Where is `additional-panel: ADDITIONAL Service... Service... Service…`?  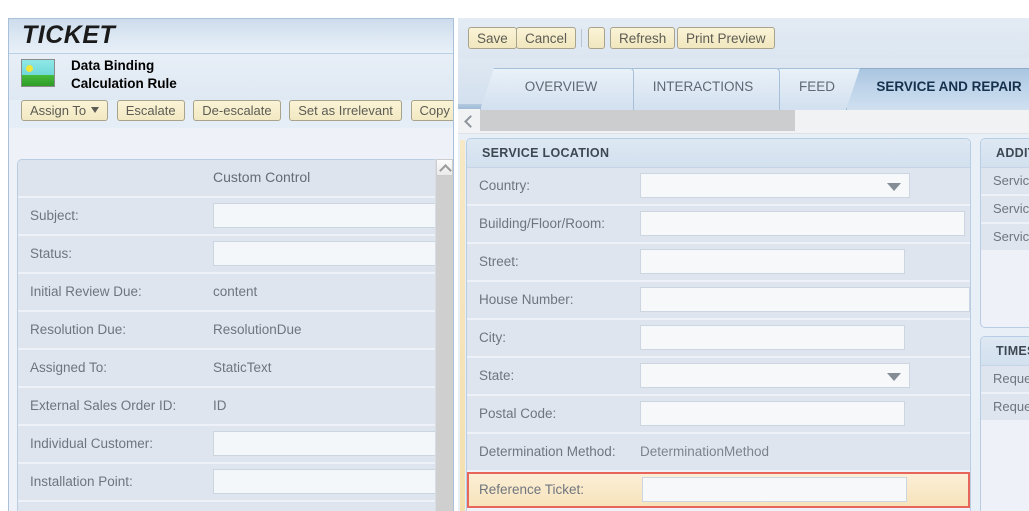 additional-panel: ADDITIONAL Service... Service... Service… is located at coordinates (1004, 233).